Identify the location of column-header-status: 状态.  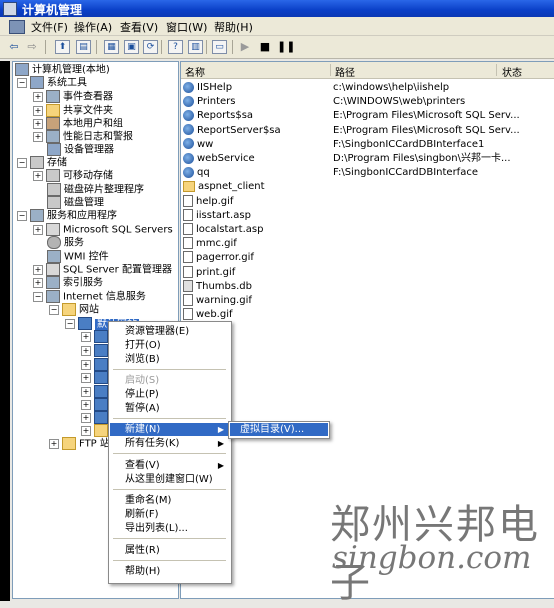
(512, 71).